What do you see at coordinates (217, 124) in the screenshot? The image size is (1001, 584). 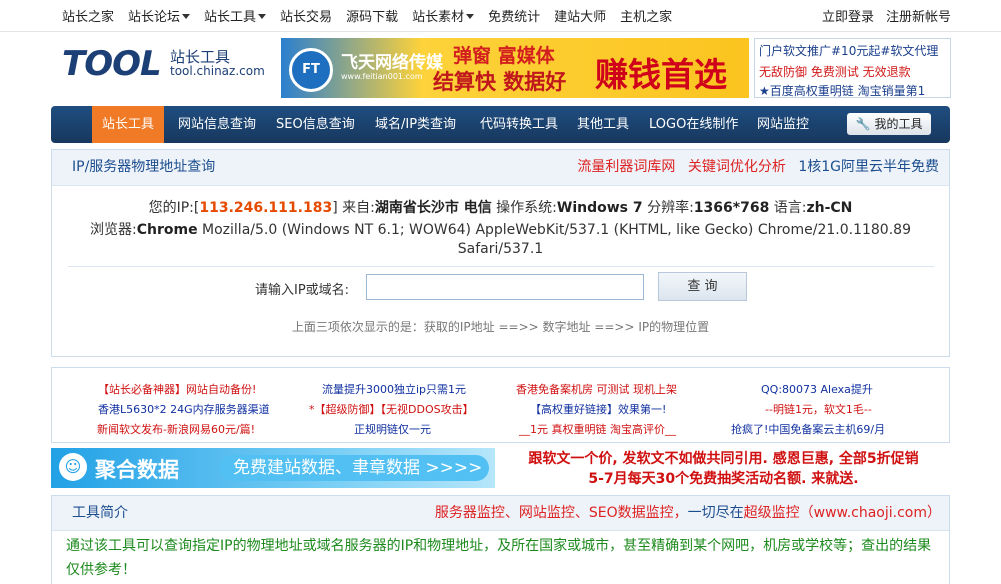 I see `nav-tab-site-info: 网站信息查询` at bounding box center [217, 124].